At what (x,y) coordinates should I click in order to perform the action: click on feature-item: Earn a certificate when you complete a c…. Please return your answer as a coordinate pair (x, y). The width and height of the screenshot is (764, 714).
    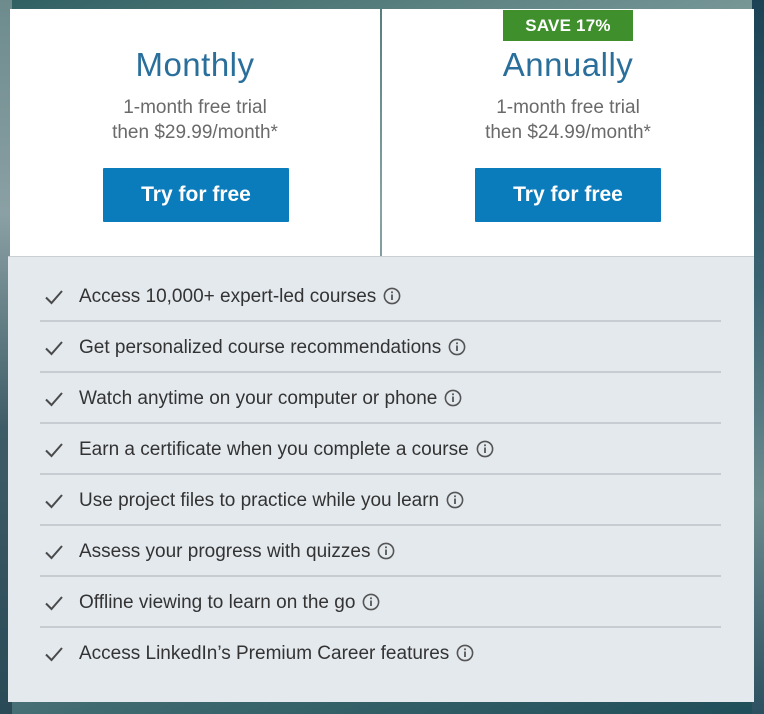
    Looking at the image, I should click on (380, 450).